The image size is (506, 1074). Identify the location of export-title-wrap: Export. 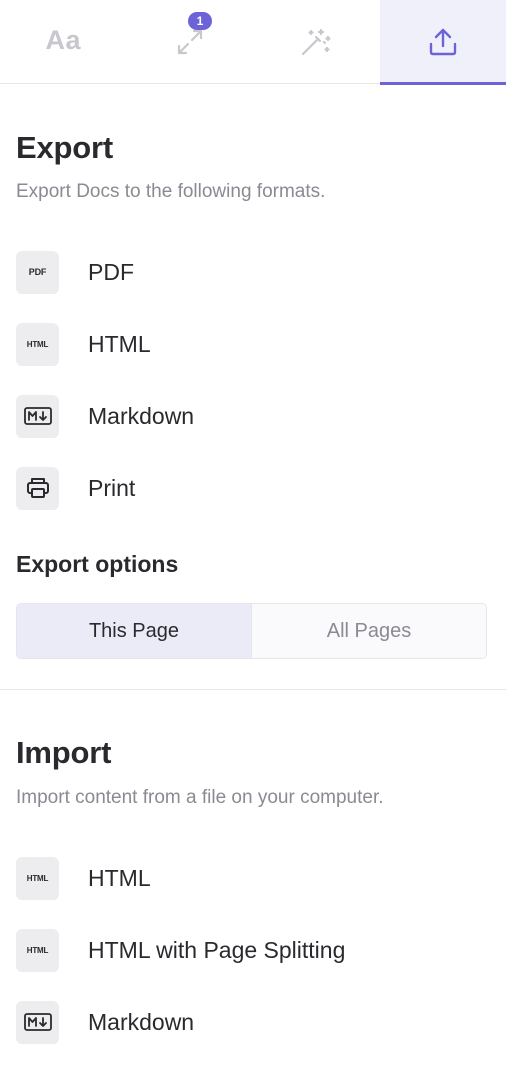
(253, 148).